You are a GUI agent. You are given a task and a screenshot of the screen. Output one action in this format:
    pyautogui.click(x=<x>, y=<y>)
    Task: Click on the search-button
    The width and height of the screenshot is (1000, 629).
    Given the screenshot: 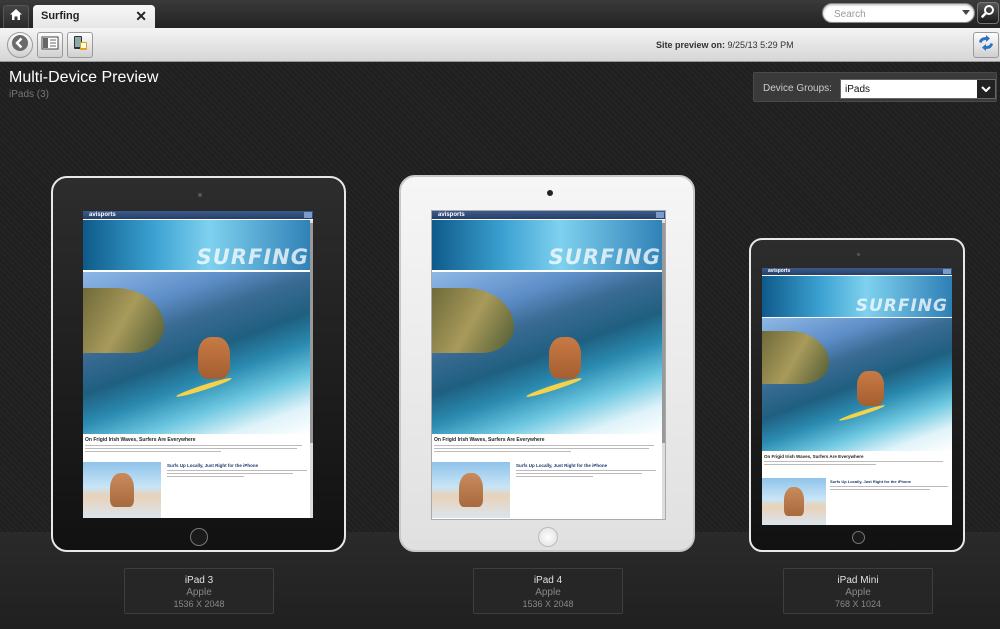 What is the action you would take?
    pyautogui.click(x=988, y=13)
    